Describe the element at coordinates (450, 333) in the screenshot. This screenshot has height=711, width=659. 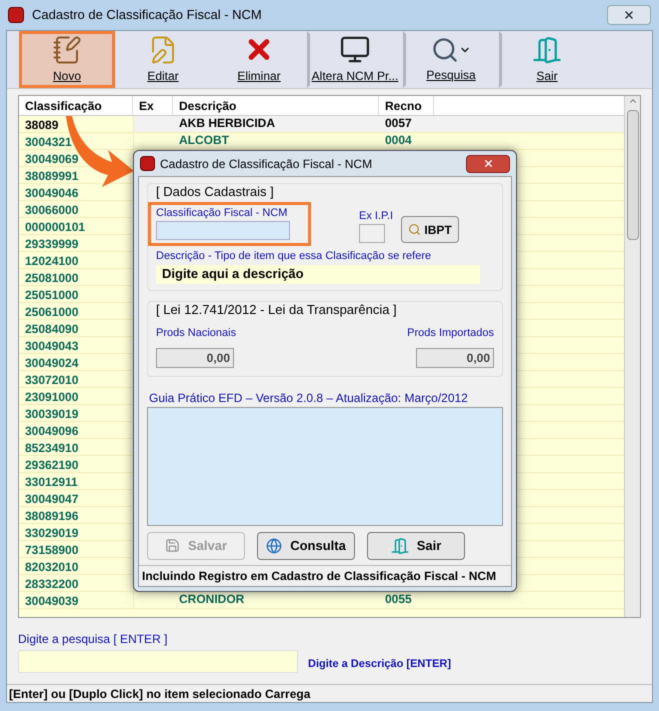
I see `imported-label: Prods Importados` at that location.